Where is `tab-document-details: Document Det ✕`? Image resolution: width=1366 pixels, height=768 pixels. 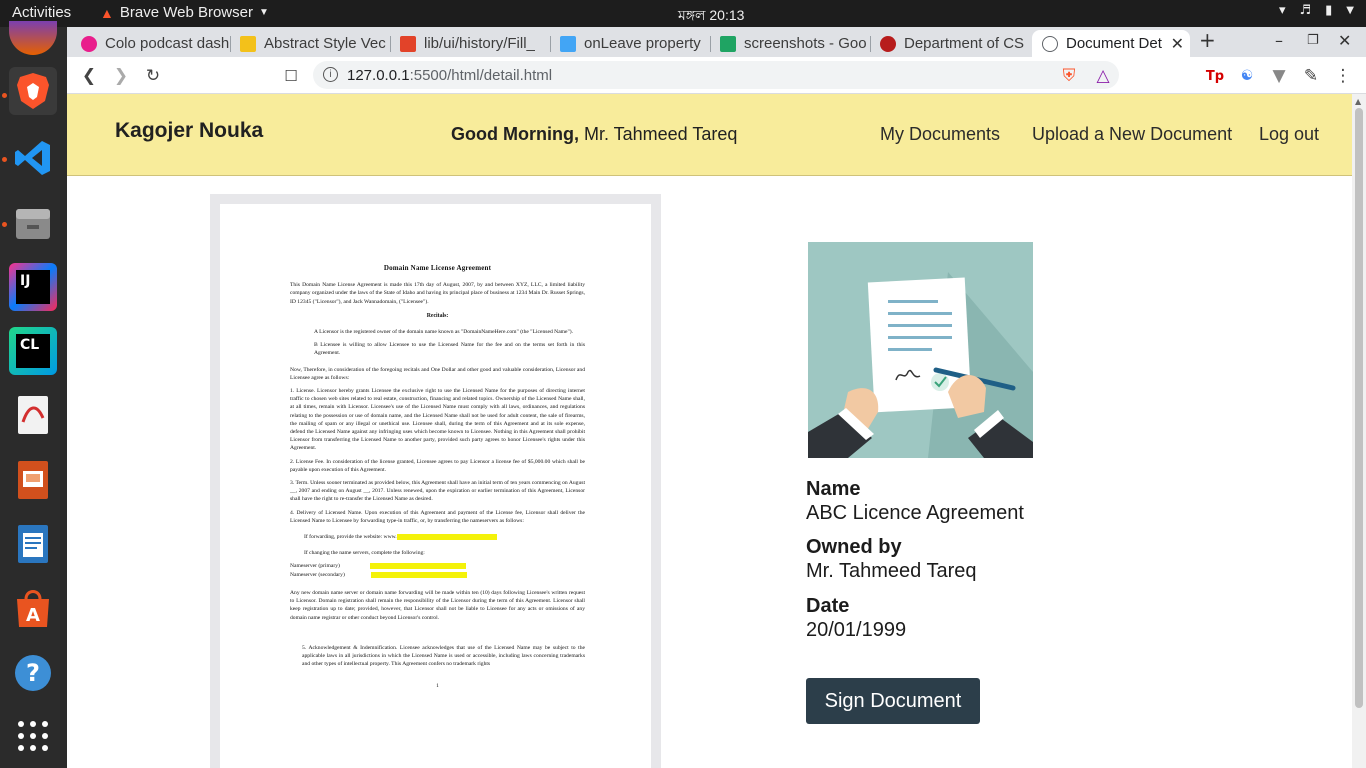 tab-document-details: Document Det ✕ is located at coordinates (1111, 43).